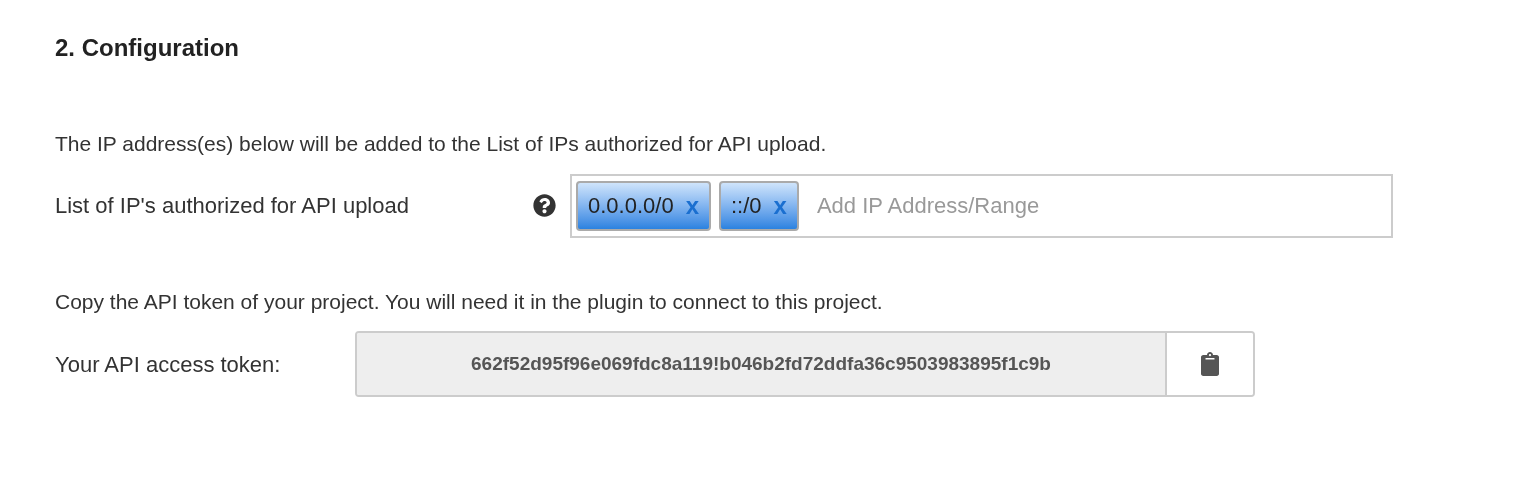 Image resolution: width=1528 pixels, height=482 pixels. What do you see at coordinates (746, 206) in the screenshot?
I see `tag-value: ::/0` at bounding box center [746, 206].